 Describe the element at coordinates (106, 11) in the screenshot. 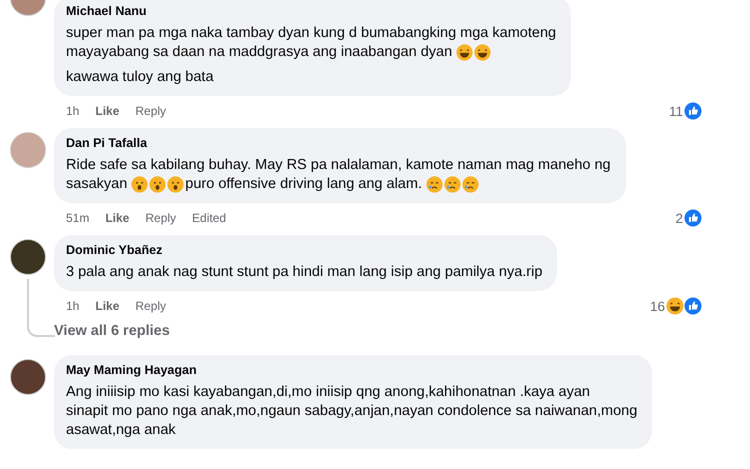

I see `author-name: Michael Nanu` at that location.